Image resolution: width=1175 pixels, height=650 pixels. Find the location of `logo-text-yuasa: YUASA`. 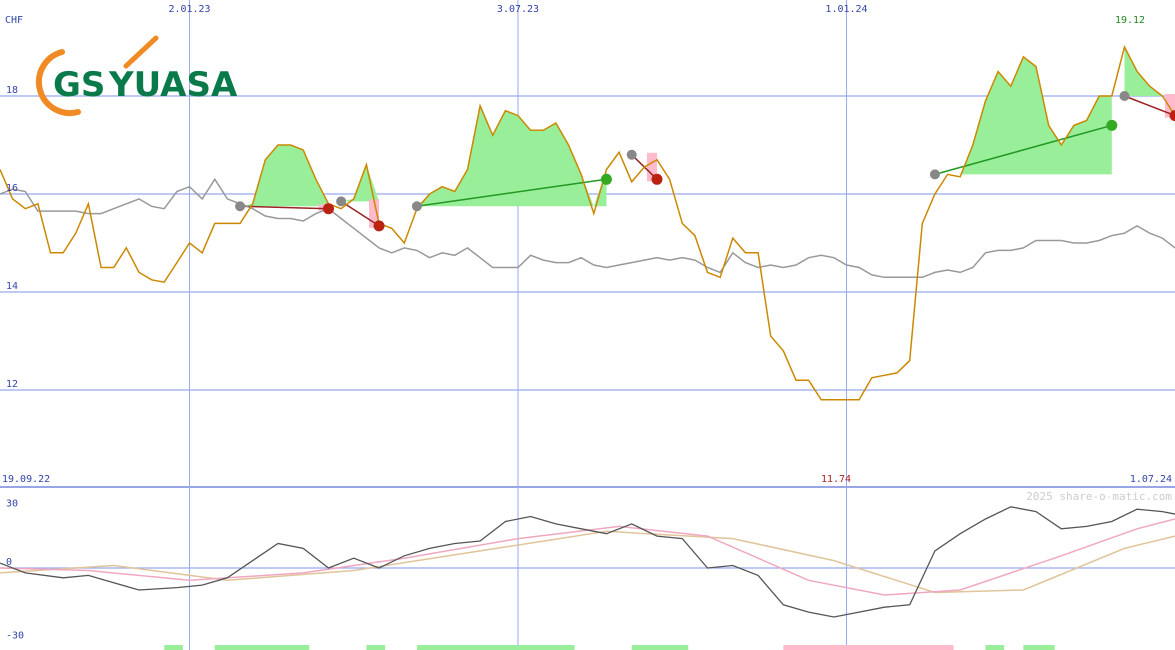

logo-text-yuasa: YUASA is located at coordinates (173, 85).